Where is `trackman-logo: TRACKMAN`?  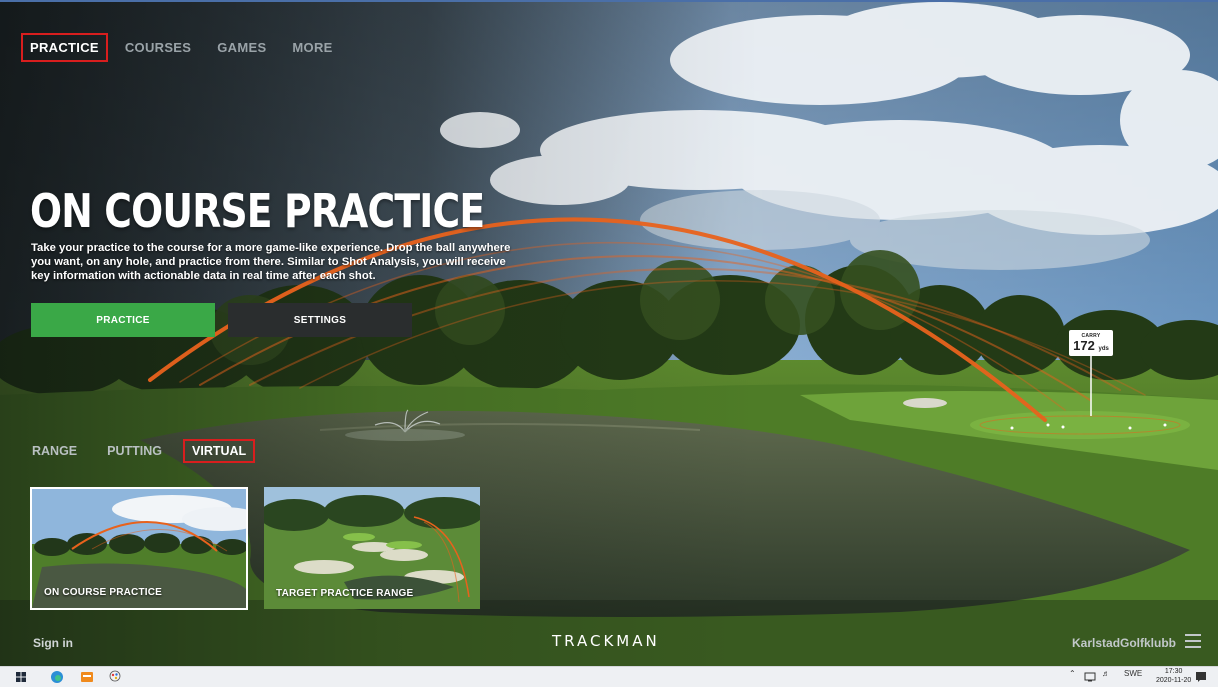 trackman-logo: TRACKMAN is located at coordinates (606, 641).